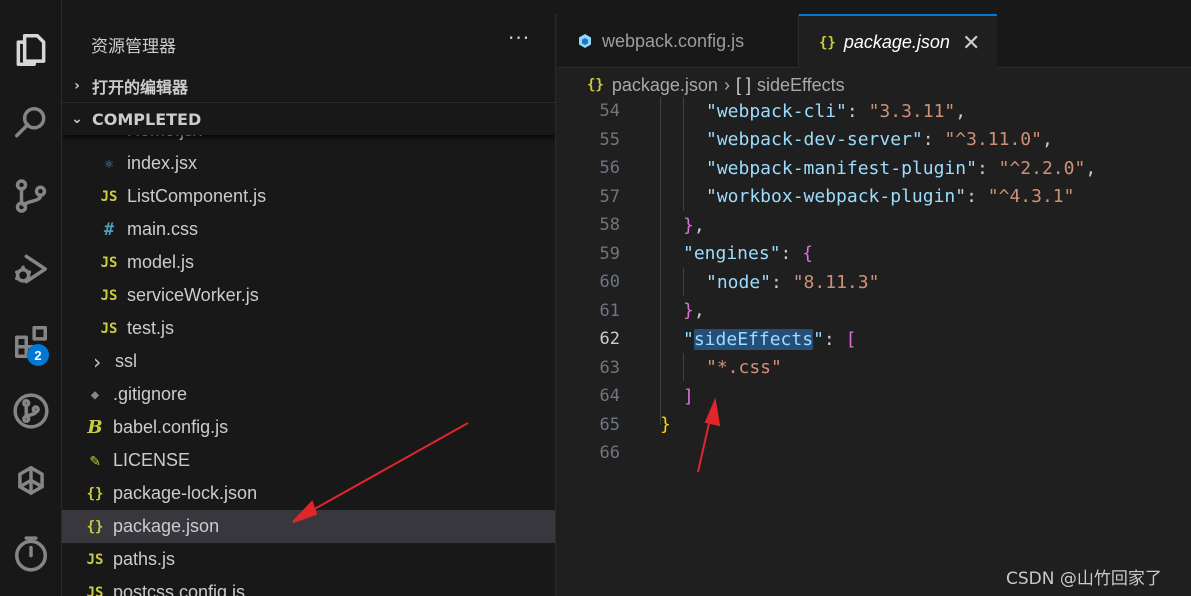 This screenshot has width=1191, height=596. Describe the element at coordinates (609, 111) in the screenshot. I see `line-number: 54` at that location.